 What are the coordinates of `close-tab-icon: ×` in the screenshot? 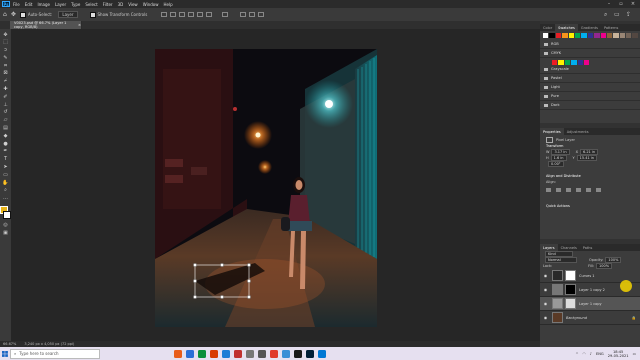 It's located at (79, 25).